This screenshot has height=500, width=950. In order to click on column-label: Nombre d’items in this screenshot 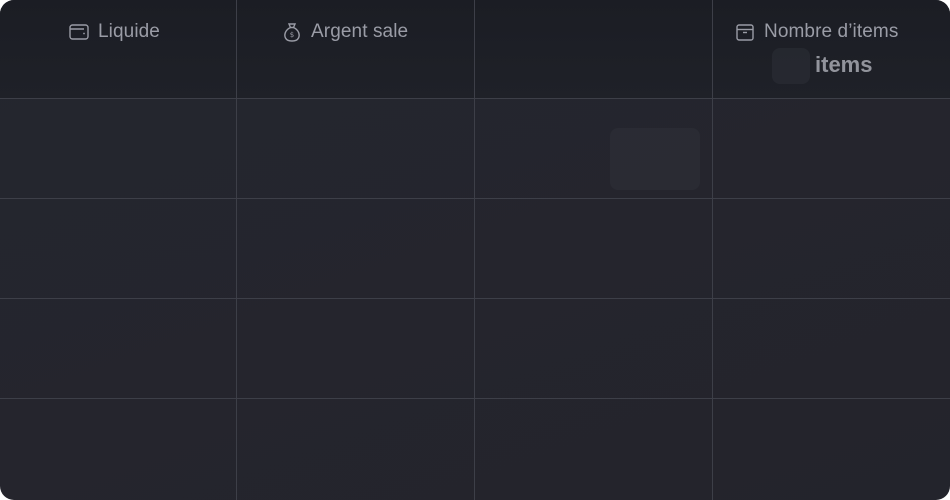, I will do `click(831, 31)`.